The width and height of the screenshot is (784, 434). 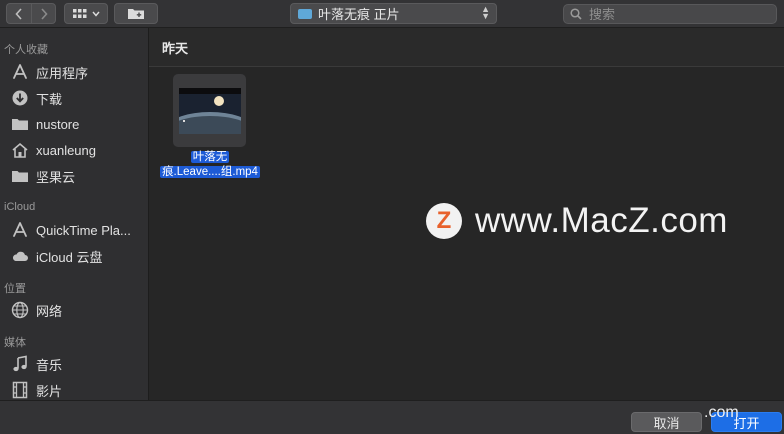 I want to click on back-forward-buttons, so click(x=31, y=13).